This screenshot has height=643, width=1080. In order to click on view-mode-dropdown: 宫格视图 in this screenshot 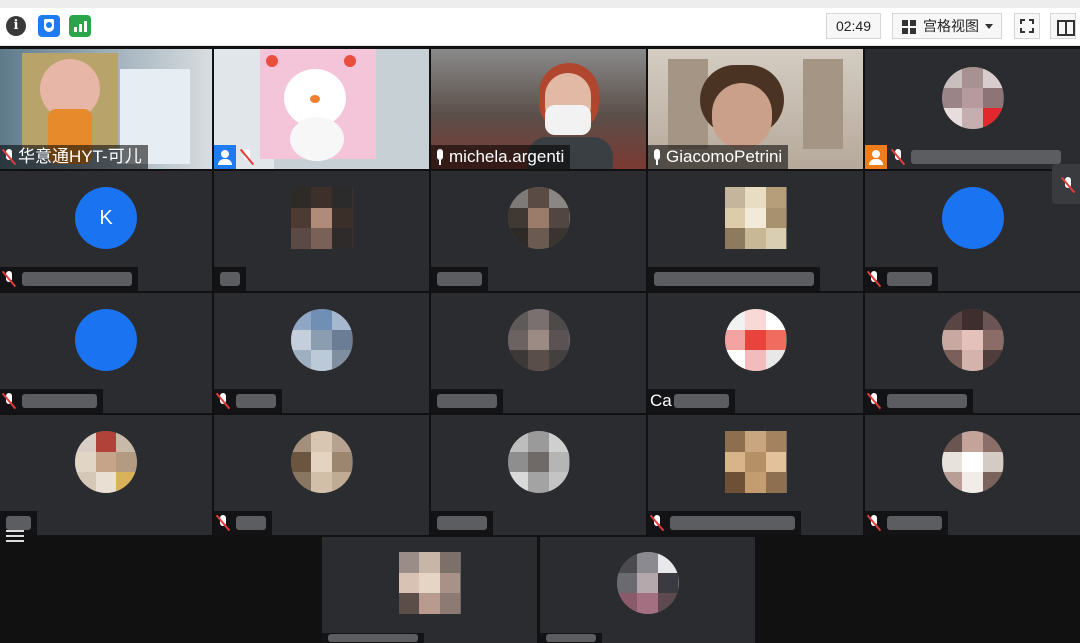, I will do `click(947, 26)`.